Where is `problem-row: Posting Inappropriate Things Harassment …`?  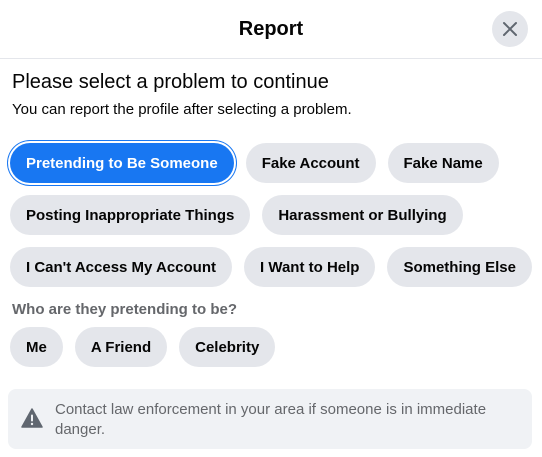 problem-row: Posting Inappropriate Things Harassment … is located at coordinates (236, 215).